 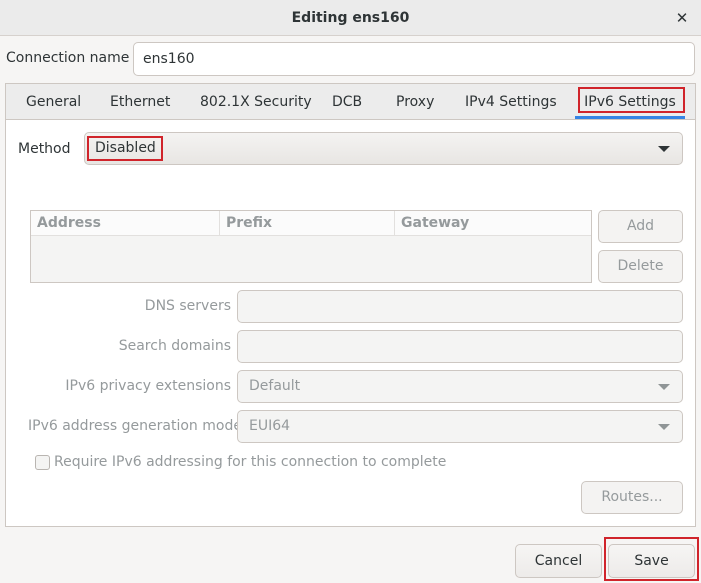 I want to click on delete-address-button: Delete, so click(x=640, y=266).